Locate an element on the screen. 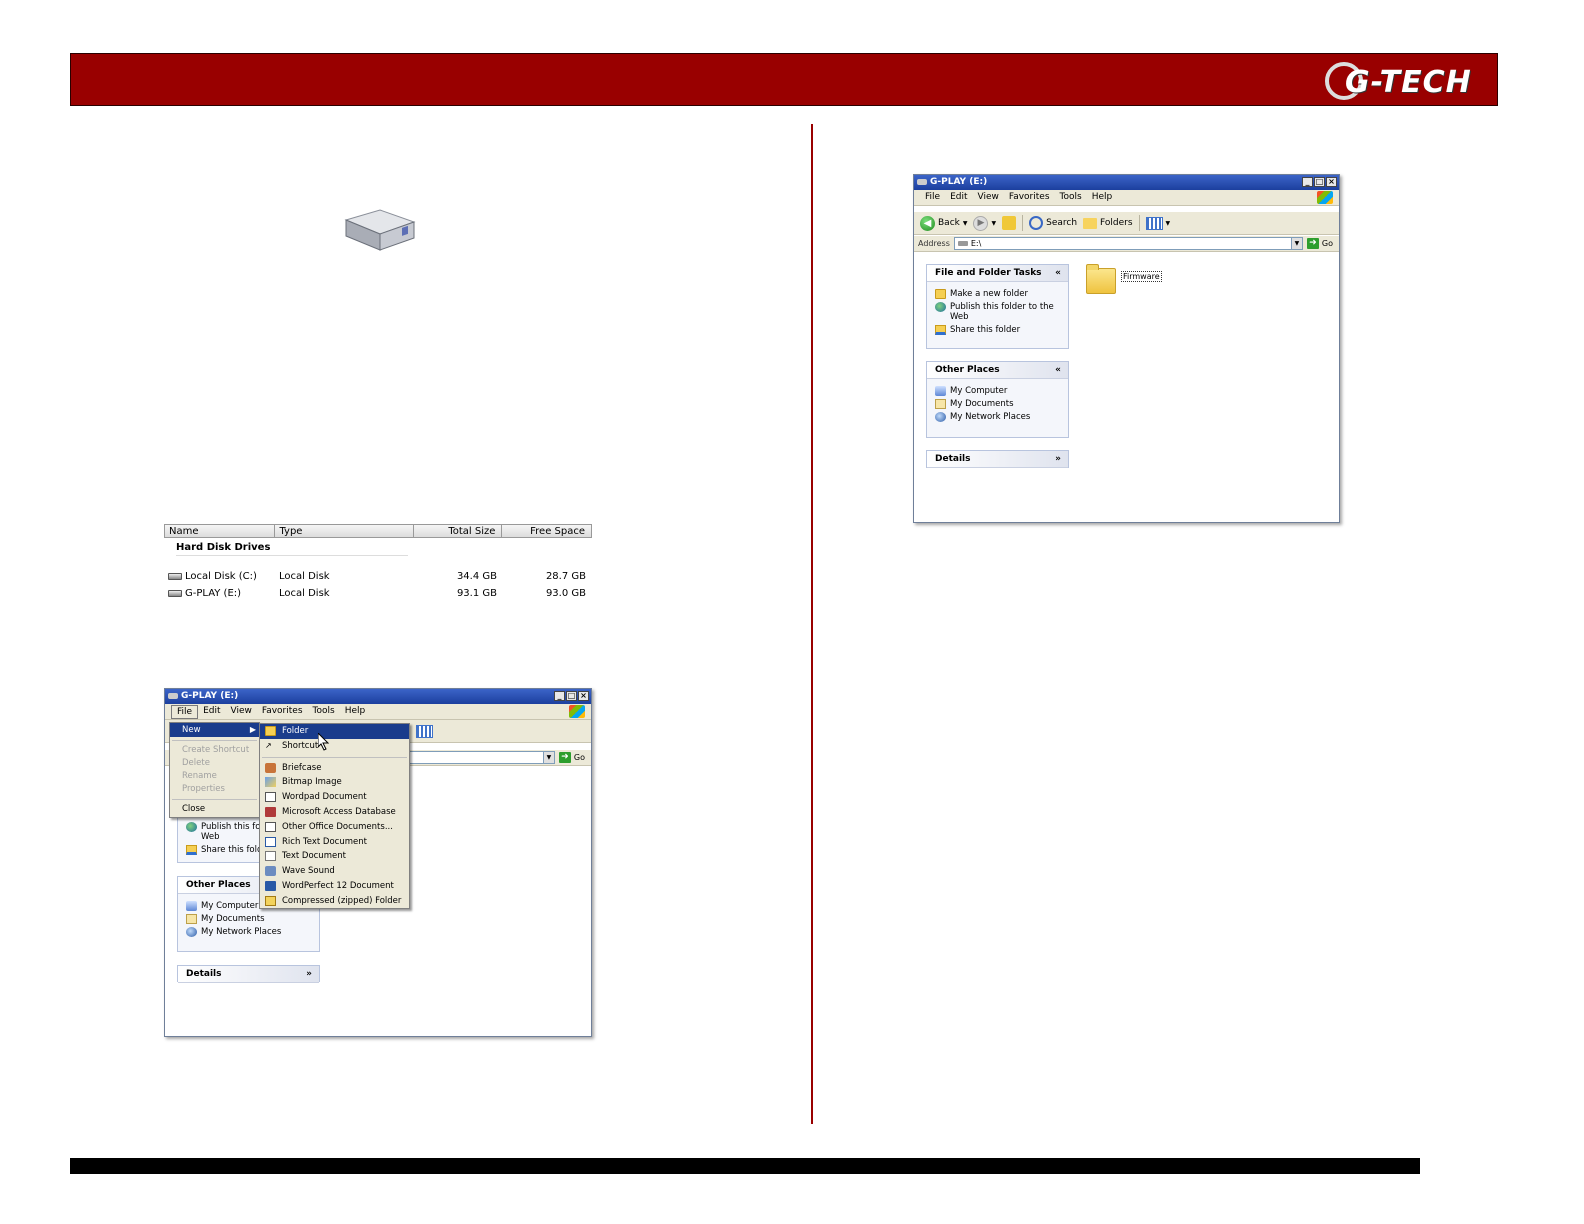  submenu-item-zip: Compressed (zipped) Folder is located at coordinates (334, 901).